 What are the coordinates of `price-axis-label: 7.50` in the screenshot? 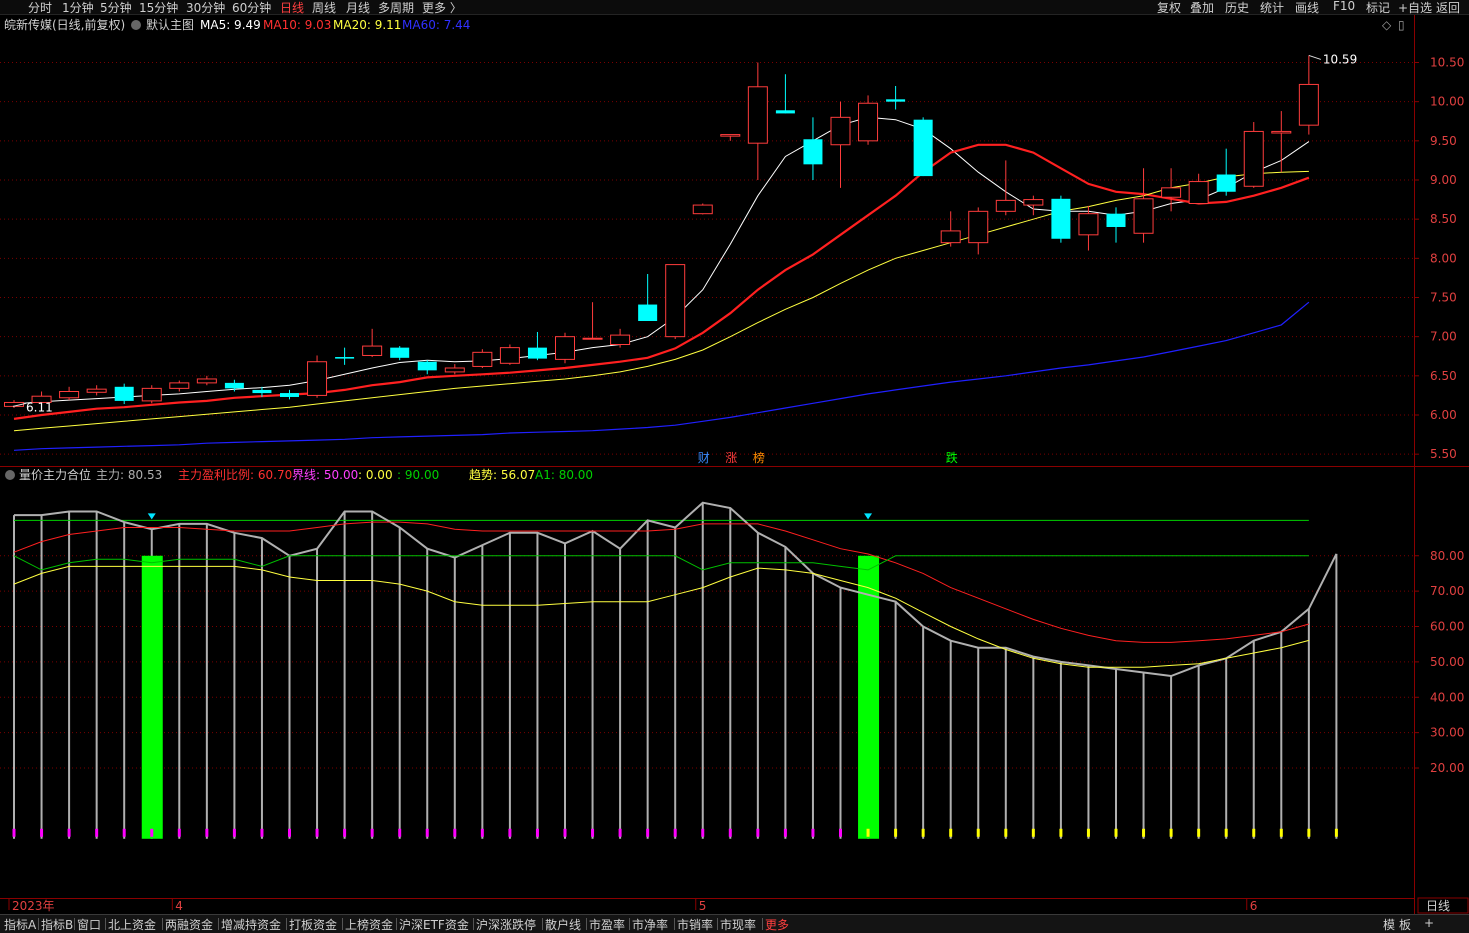 It's located at (1443, 298).